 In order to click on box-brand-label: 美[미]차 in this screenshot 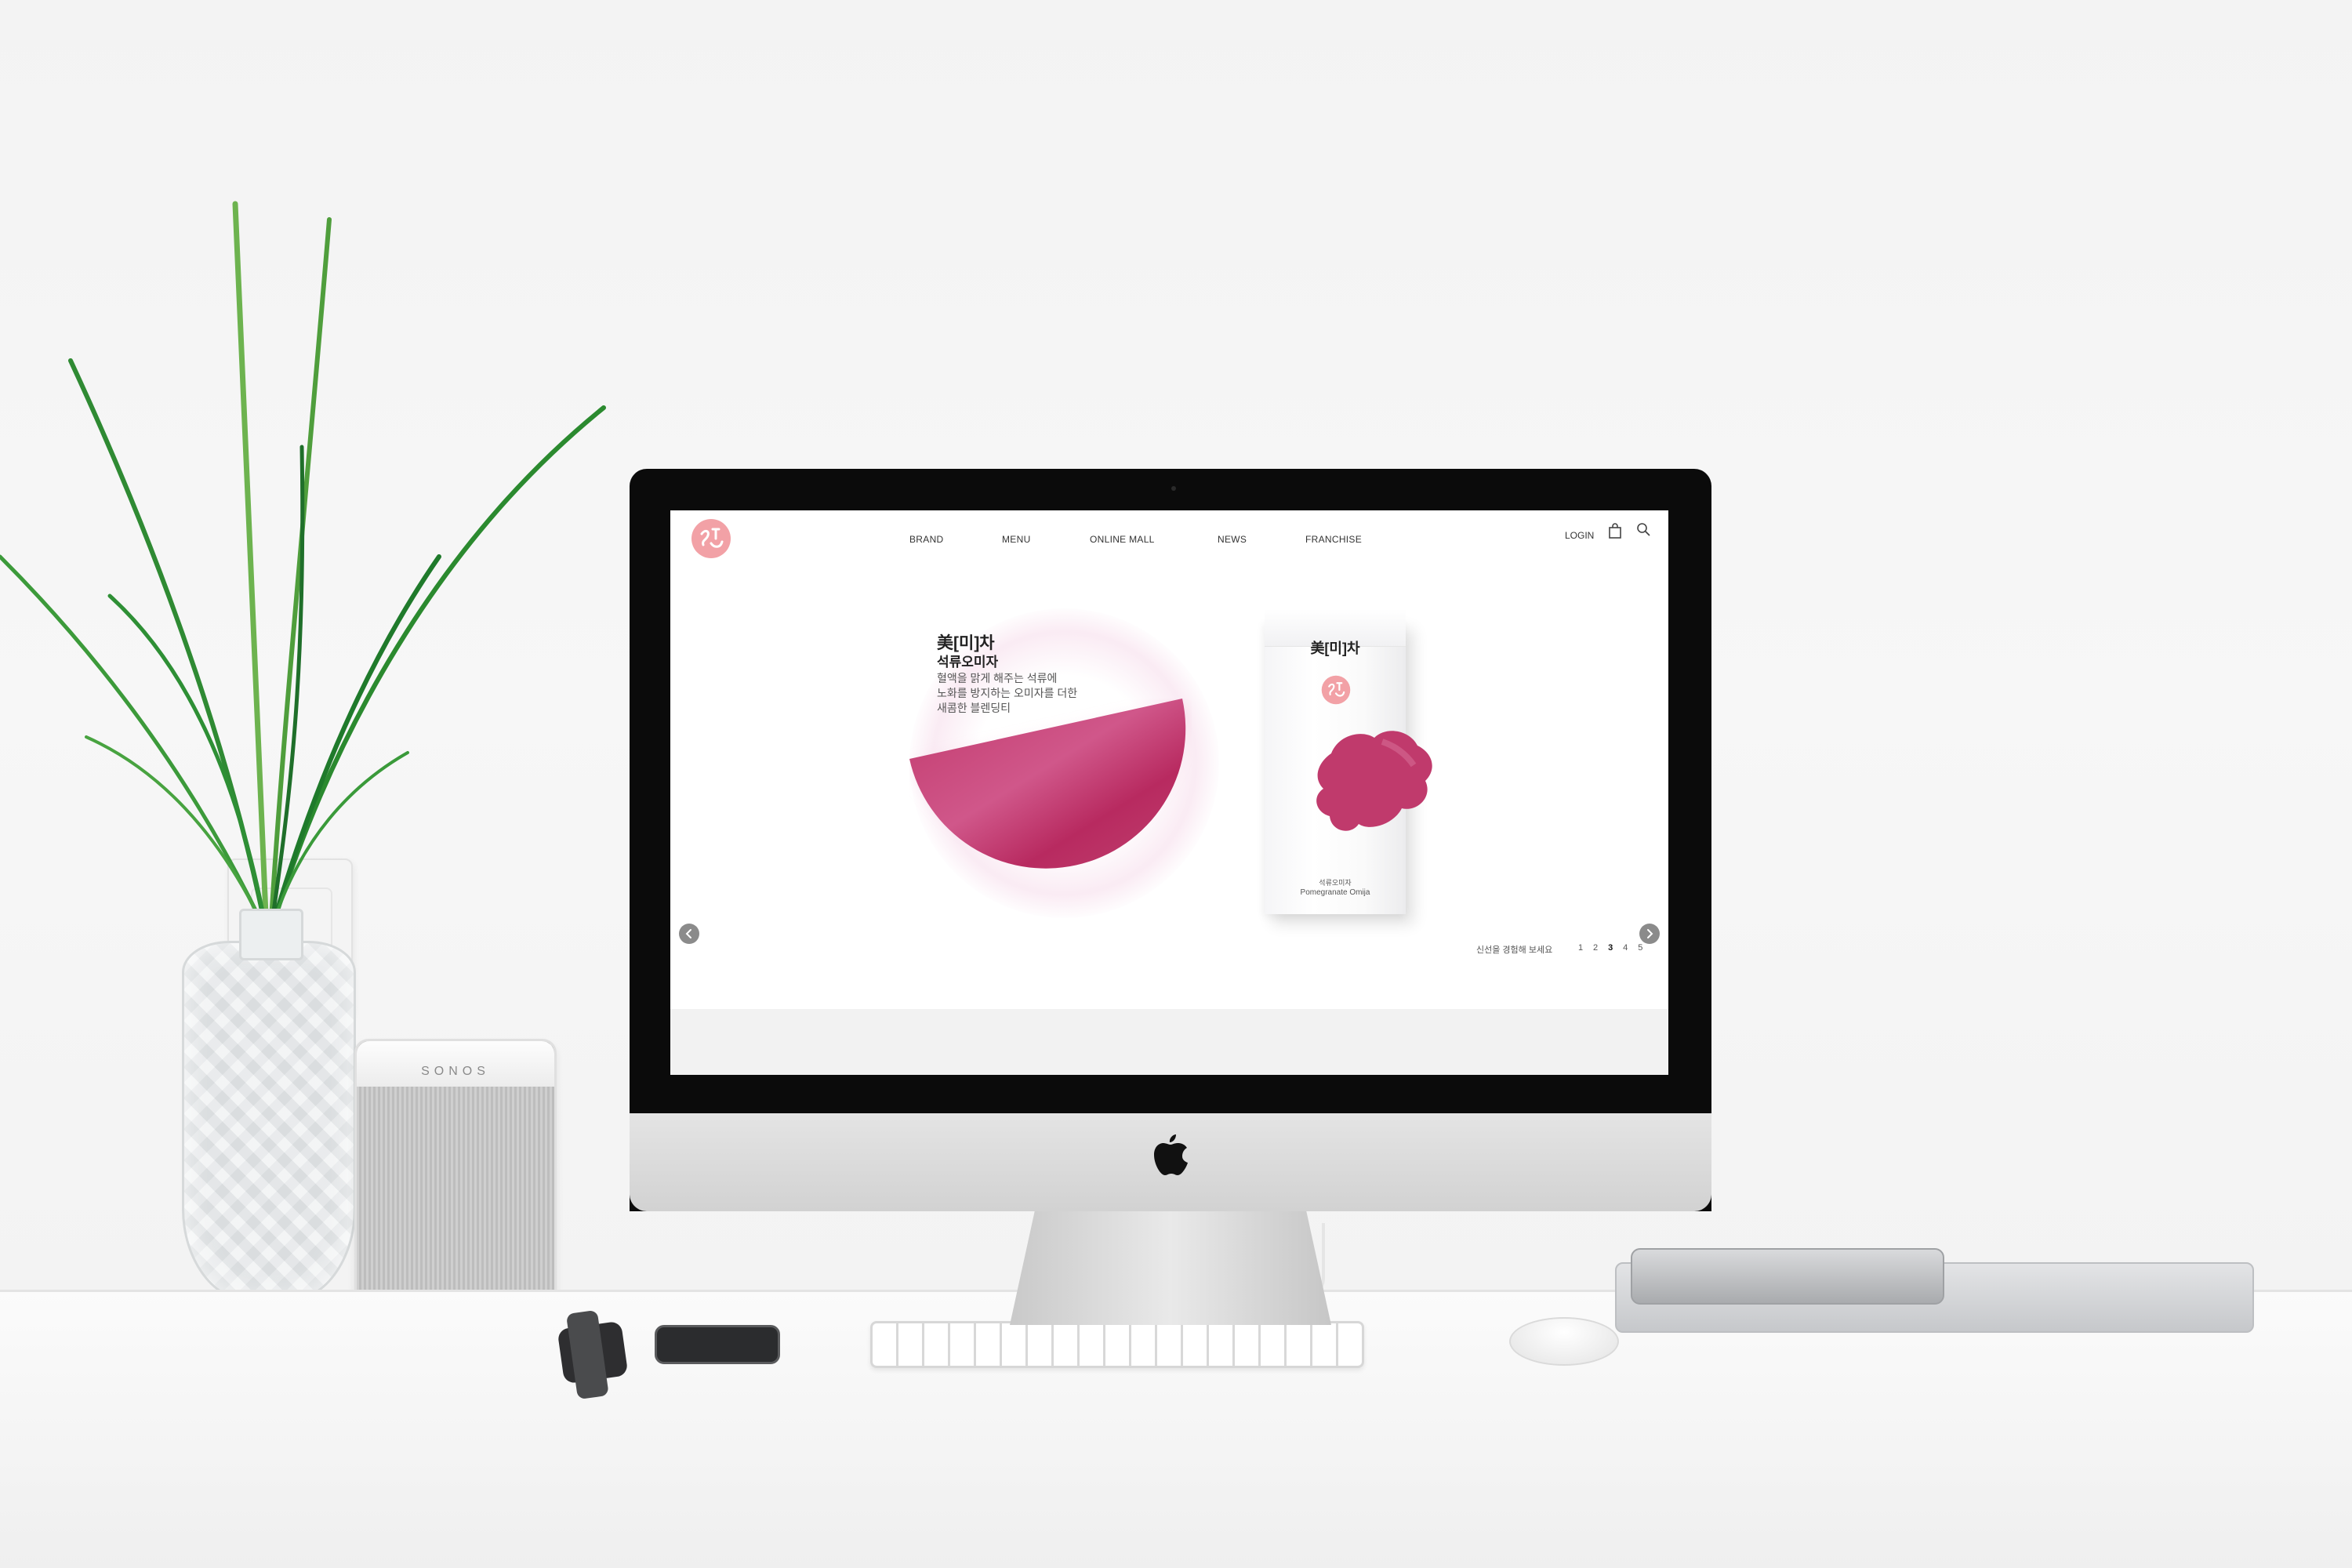, I will do `click(1335, 648)`.